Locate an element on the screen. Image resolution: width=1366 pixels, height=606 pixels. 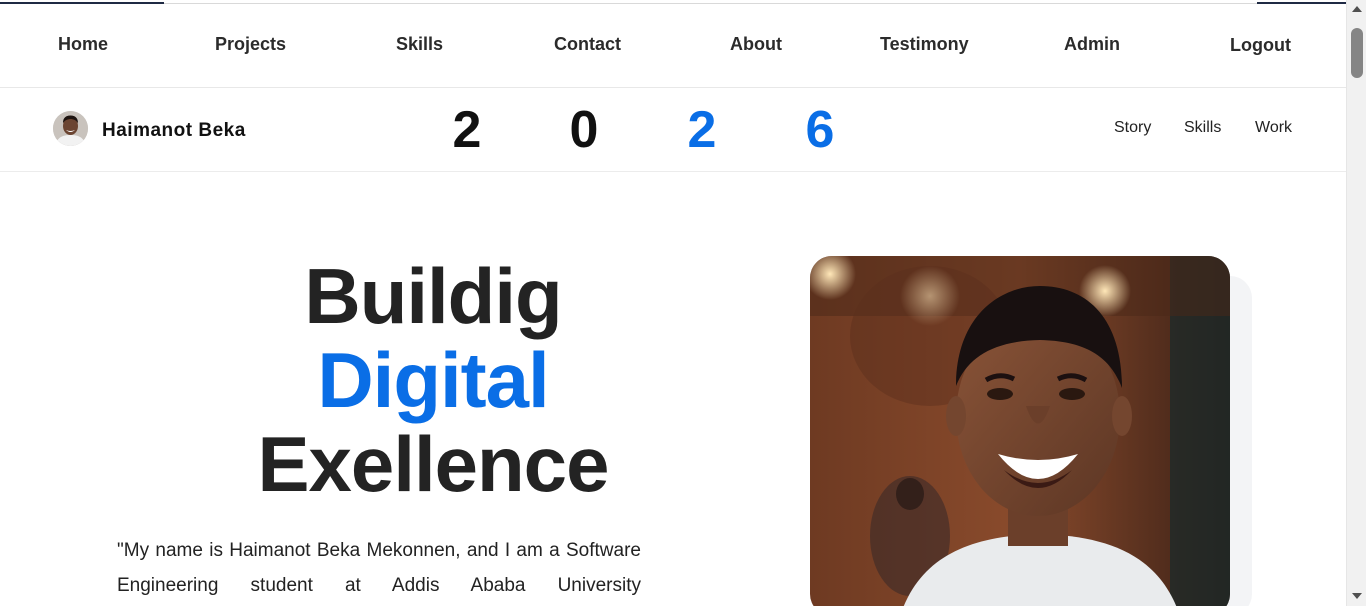
year-digit-2: 0 is located at coordinates (584, 130).